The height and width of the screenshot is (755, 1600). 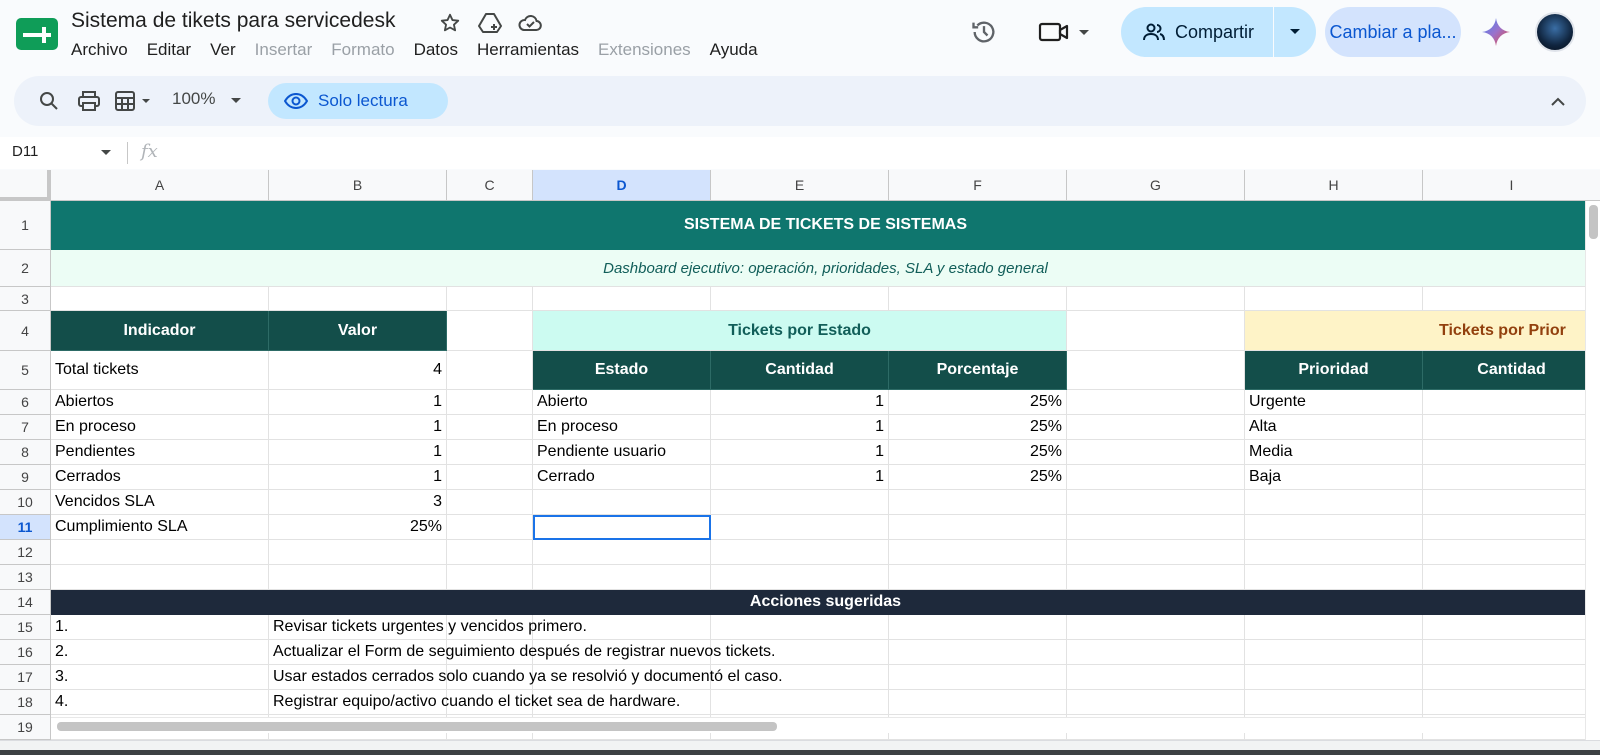 What do you see at coordinates (530, 23) in the screenshot?
I see `cloud-saved-icon` at bounding box center [530, 23].